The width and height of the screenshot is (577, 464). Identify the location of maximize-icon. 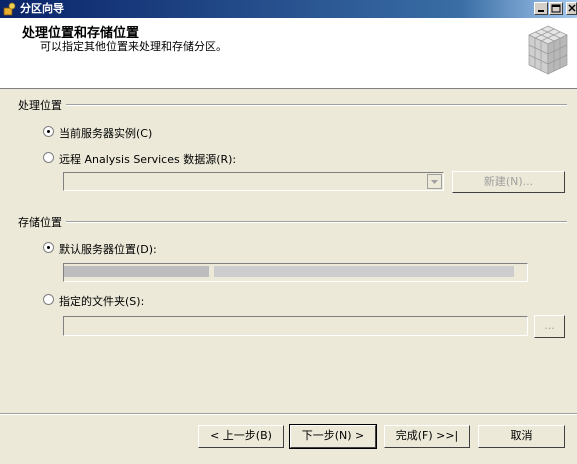
(556, 8).